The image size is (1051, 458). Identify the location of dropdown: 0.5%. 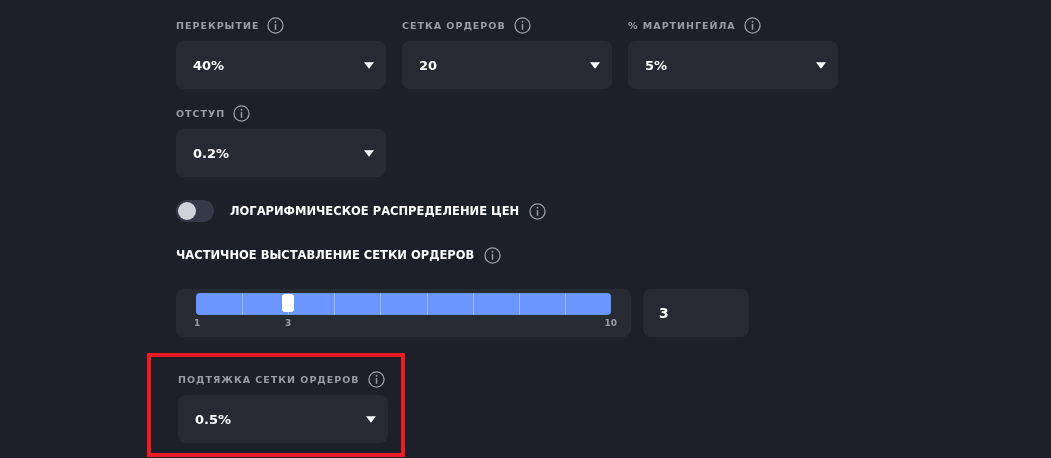
(283, 419).